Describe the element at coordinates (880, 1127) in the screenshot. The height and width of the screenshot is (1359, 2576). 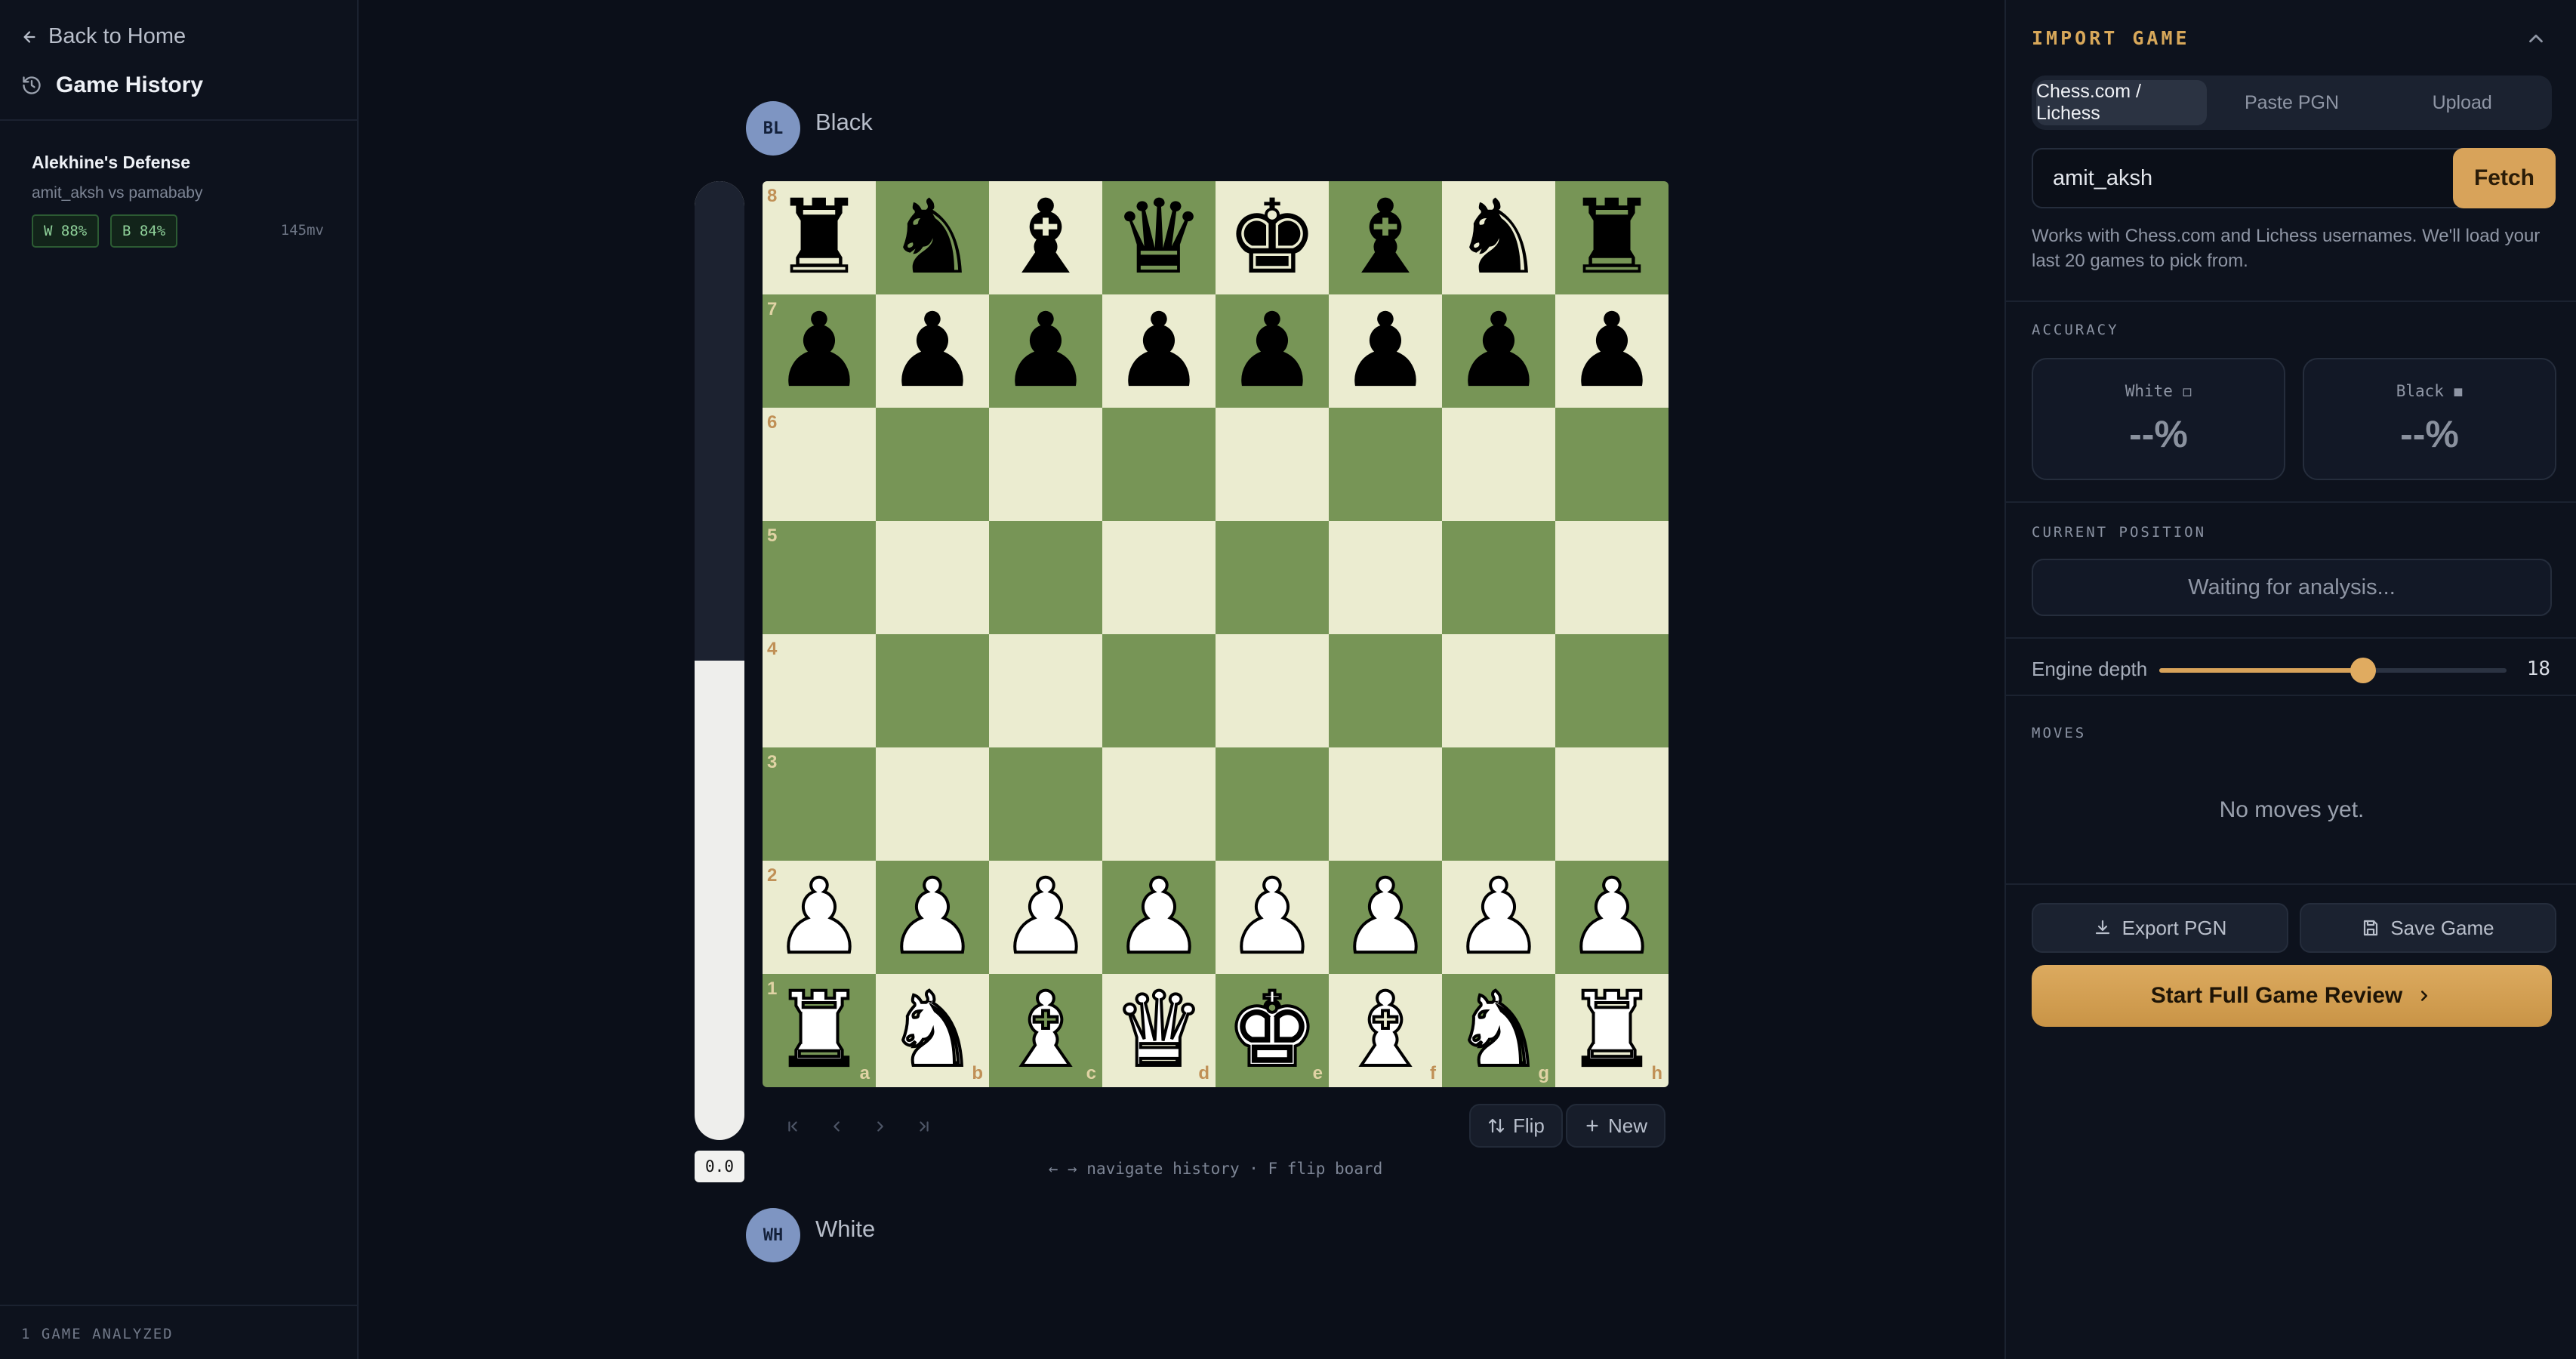
I see `next-move-button` at that location.